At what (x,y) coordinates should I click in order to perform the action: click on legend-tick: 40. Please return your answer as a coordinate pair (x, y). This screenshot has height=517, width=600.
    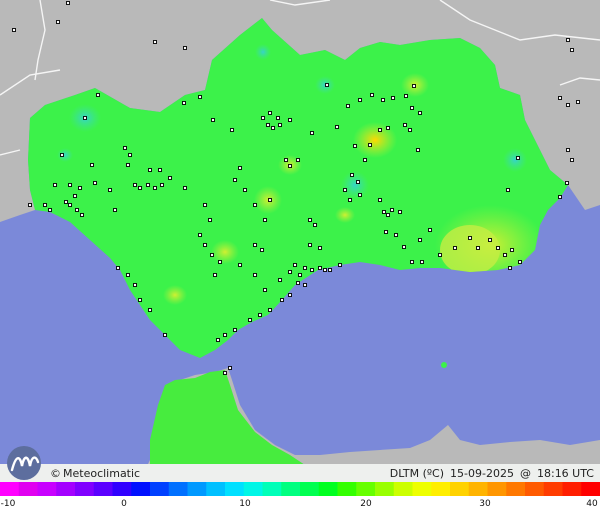
    Looking at the image, I should click on (592, 504).